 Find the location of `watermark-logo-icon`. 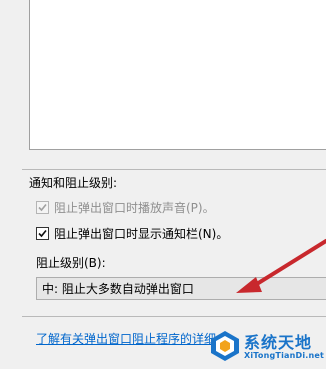

watermark-logo-icon is located at coordinates (225, 346).